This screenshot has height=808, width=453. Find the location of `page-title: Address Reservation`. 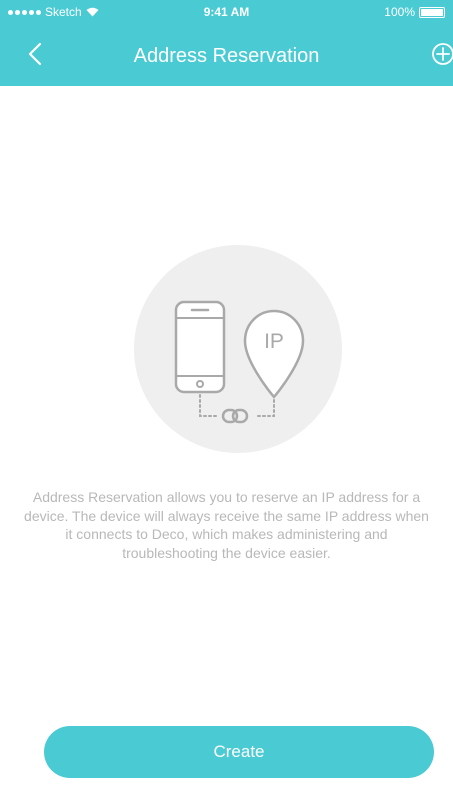

page-title: Address Reservation is located at coordinates (226, 56).